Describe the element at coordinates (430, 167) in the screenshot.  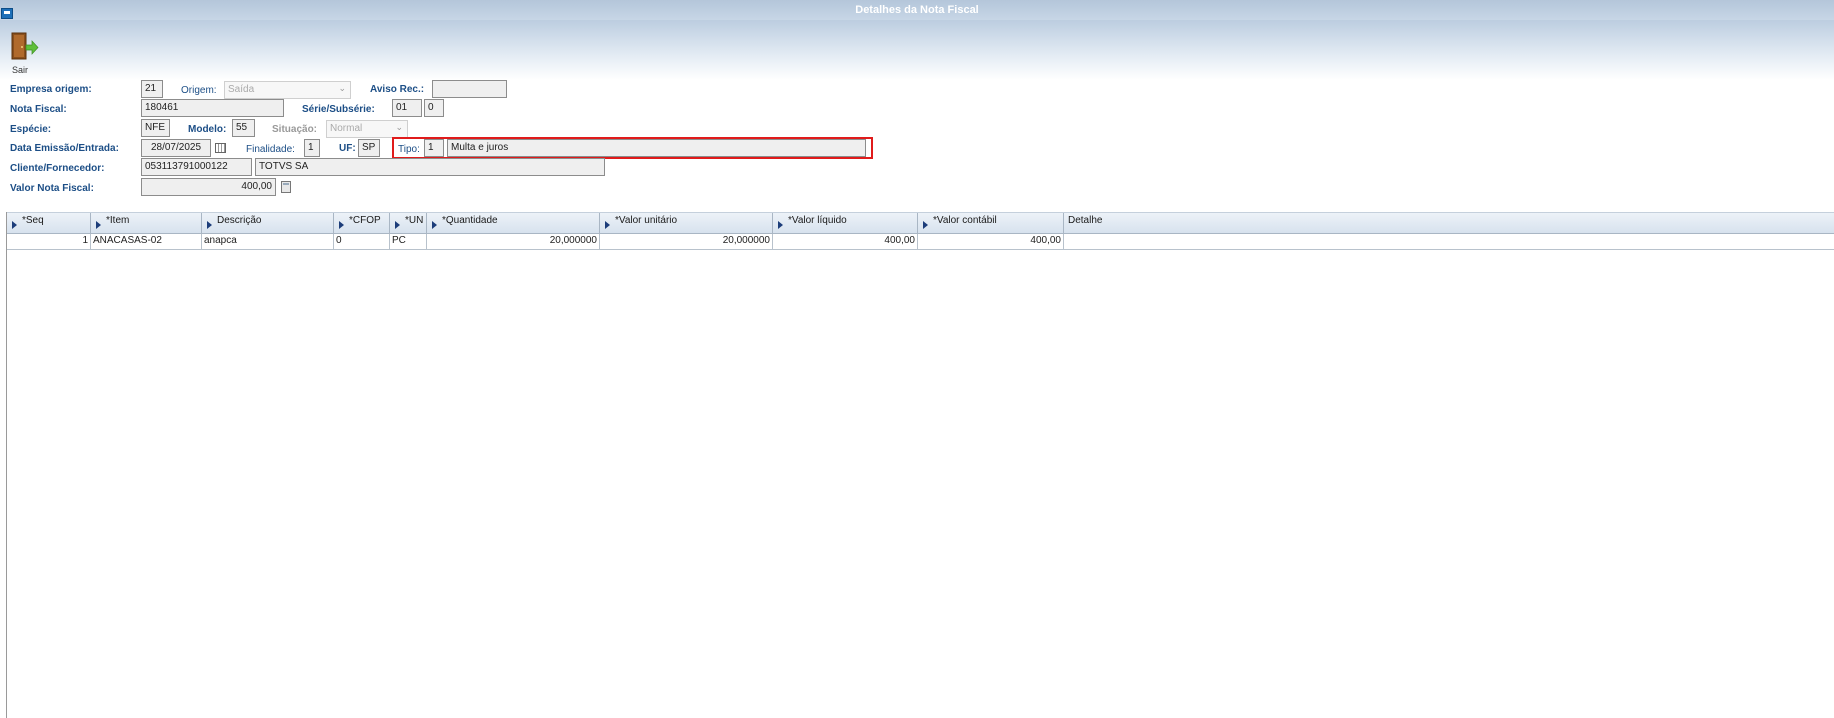
I see `cliente-name-field: TOTVS SA` at that location.